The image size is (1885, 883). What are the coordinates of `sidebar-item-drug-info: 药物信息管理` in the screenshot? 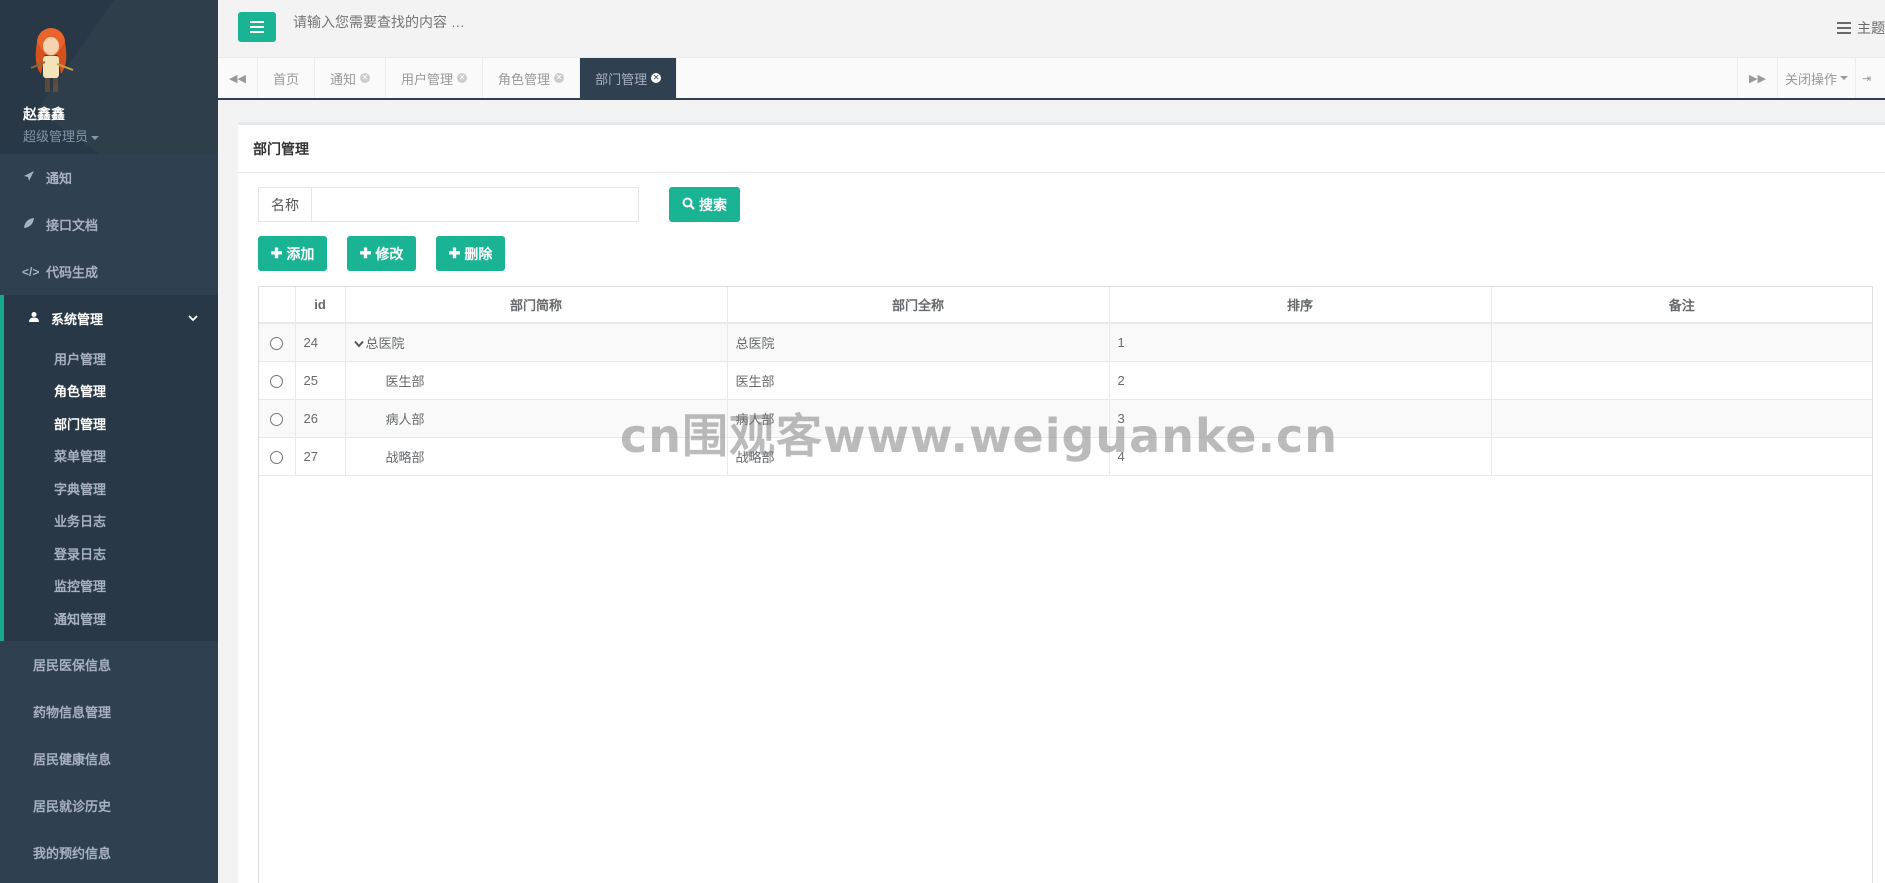 It's located at (109, 711).